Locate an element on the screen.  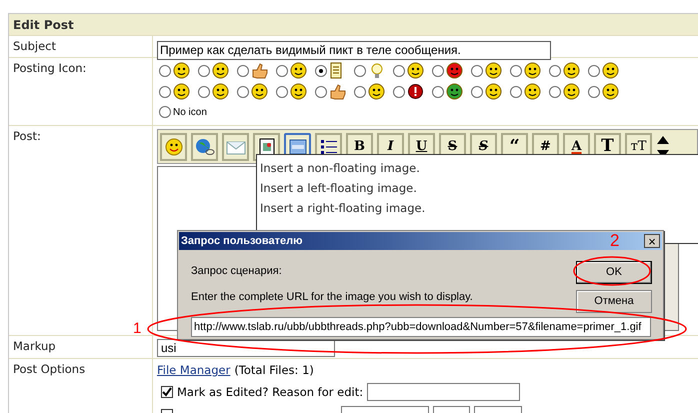
close-button: × is located at coordinates (652, 241).